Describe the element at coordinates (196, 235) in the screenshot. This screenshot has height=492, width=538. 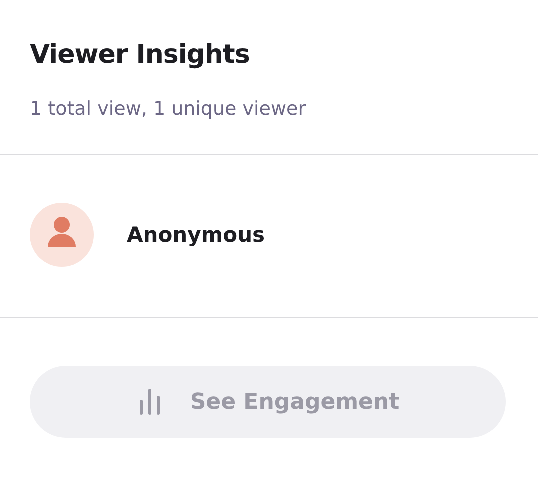
I see `viewer-name: Anonymous` at that location.